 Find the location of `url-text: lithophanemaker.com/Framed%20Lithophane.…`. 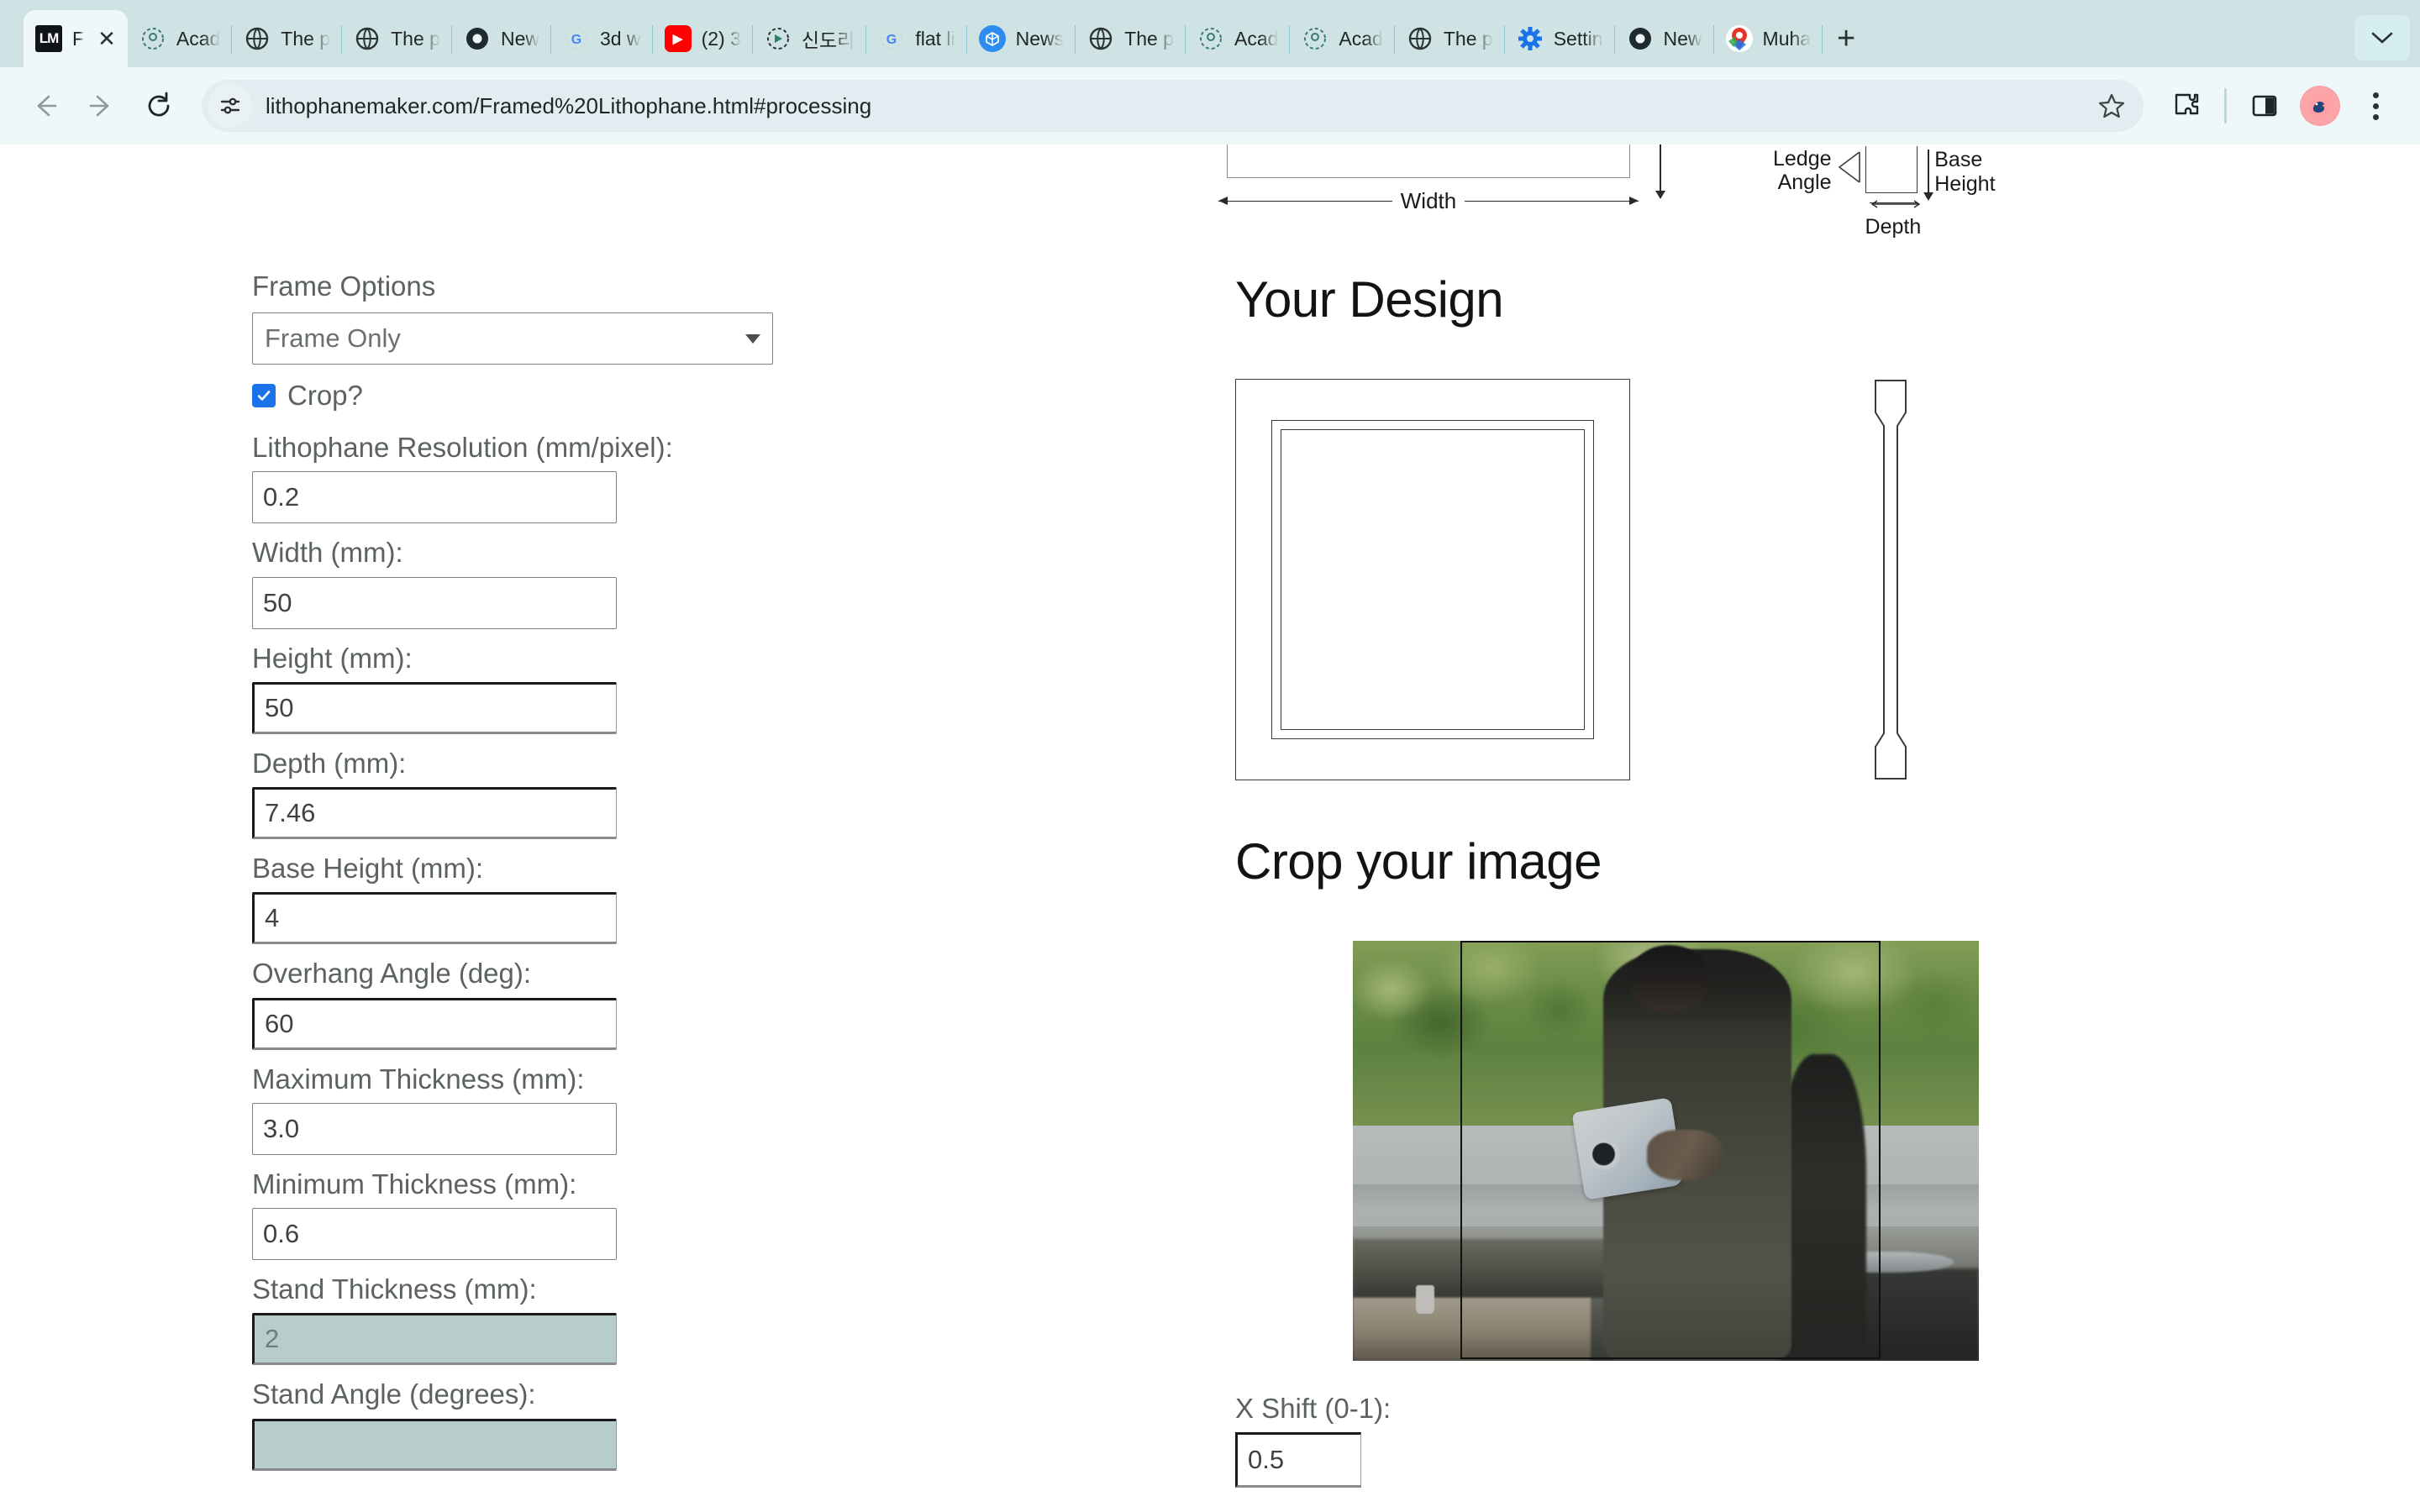

url-text: lithophanemaker.com/Framed%20Lithophane.… is located at coordinates (569, 105).